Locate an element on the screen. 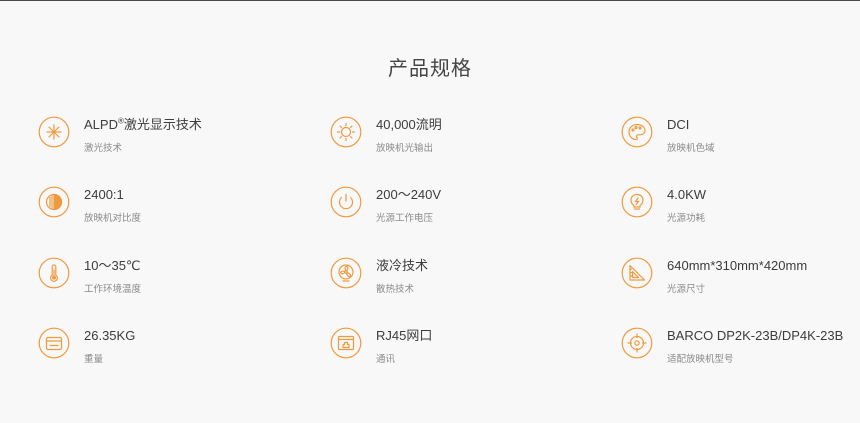 The image size is (860, 423). spec-label: 光源尺寸 is located at coordinates (686, 289).